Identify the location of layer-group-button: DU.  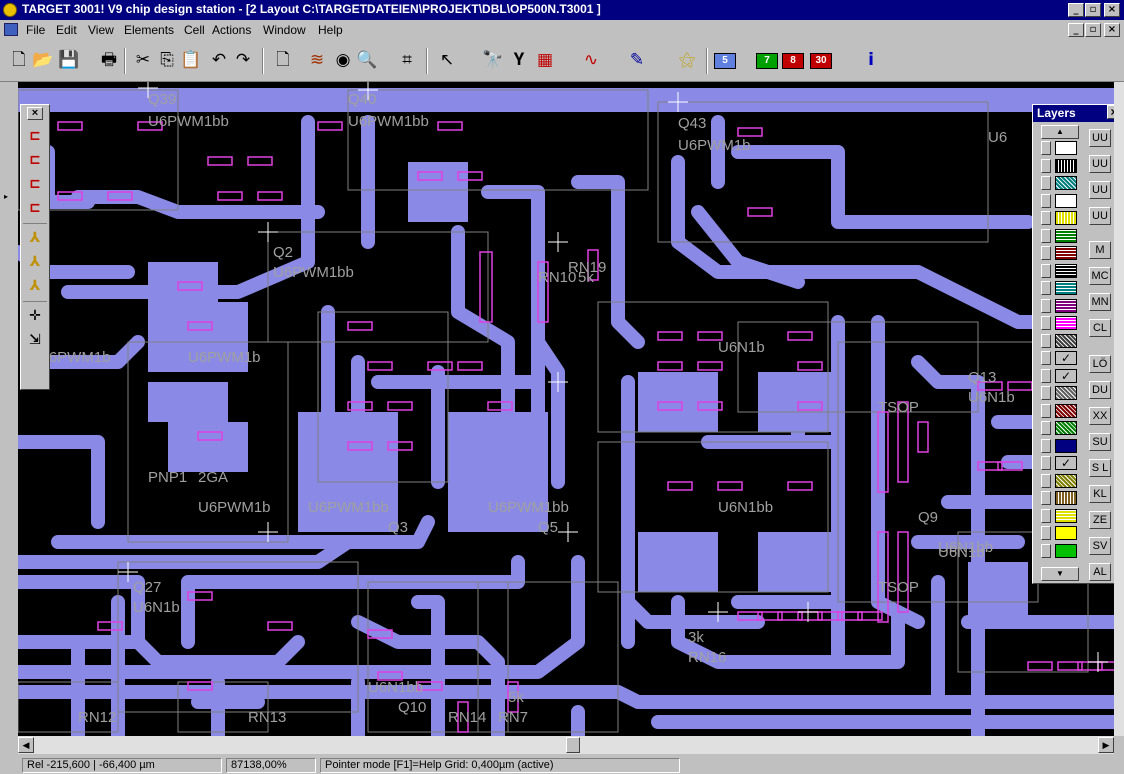
(1100, 390).